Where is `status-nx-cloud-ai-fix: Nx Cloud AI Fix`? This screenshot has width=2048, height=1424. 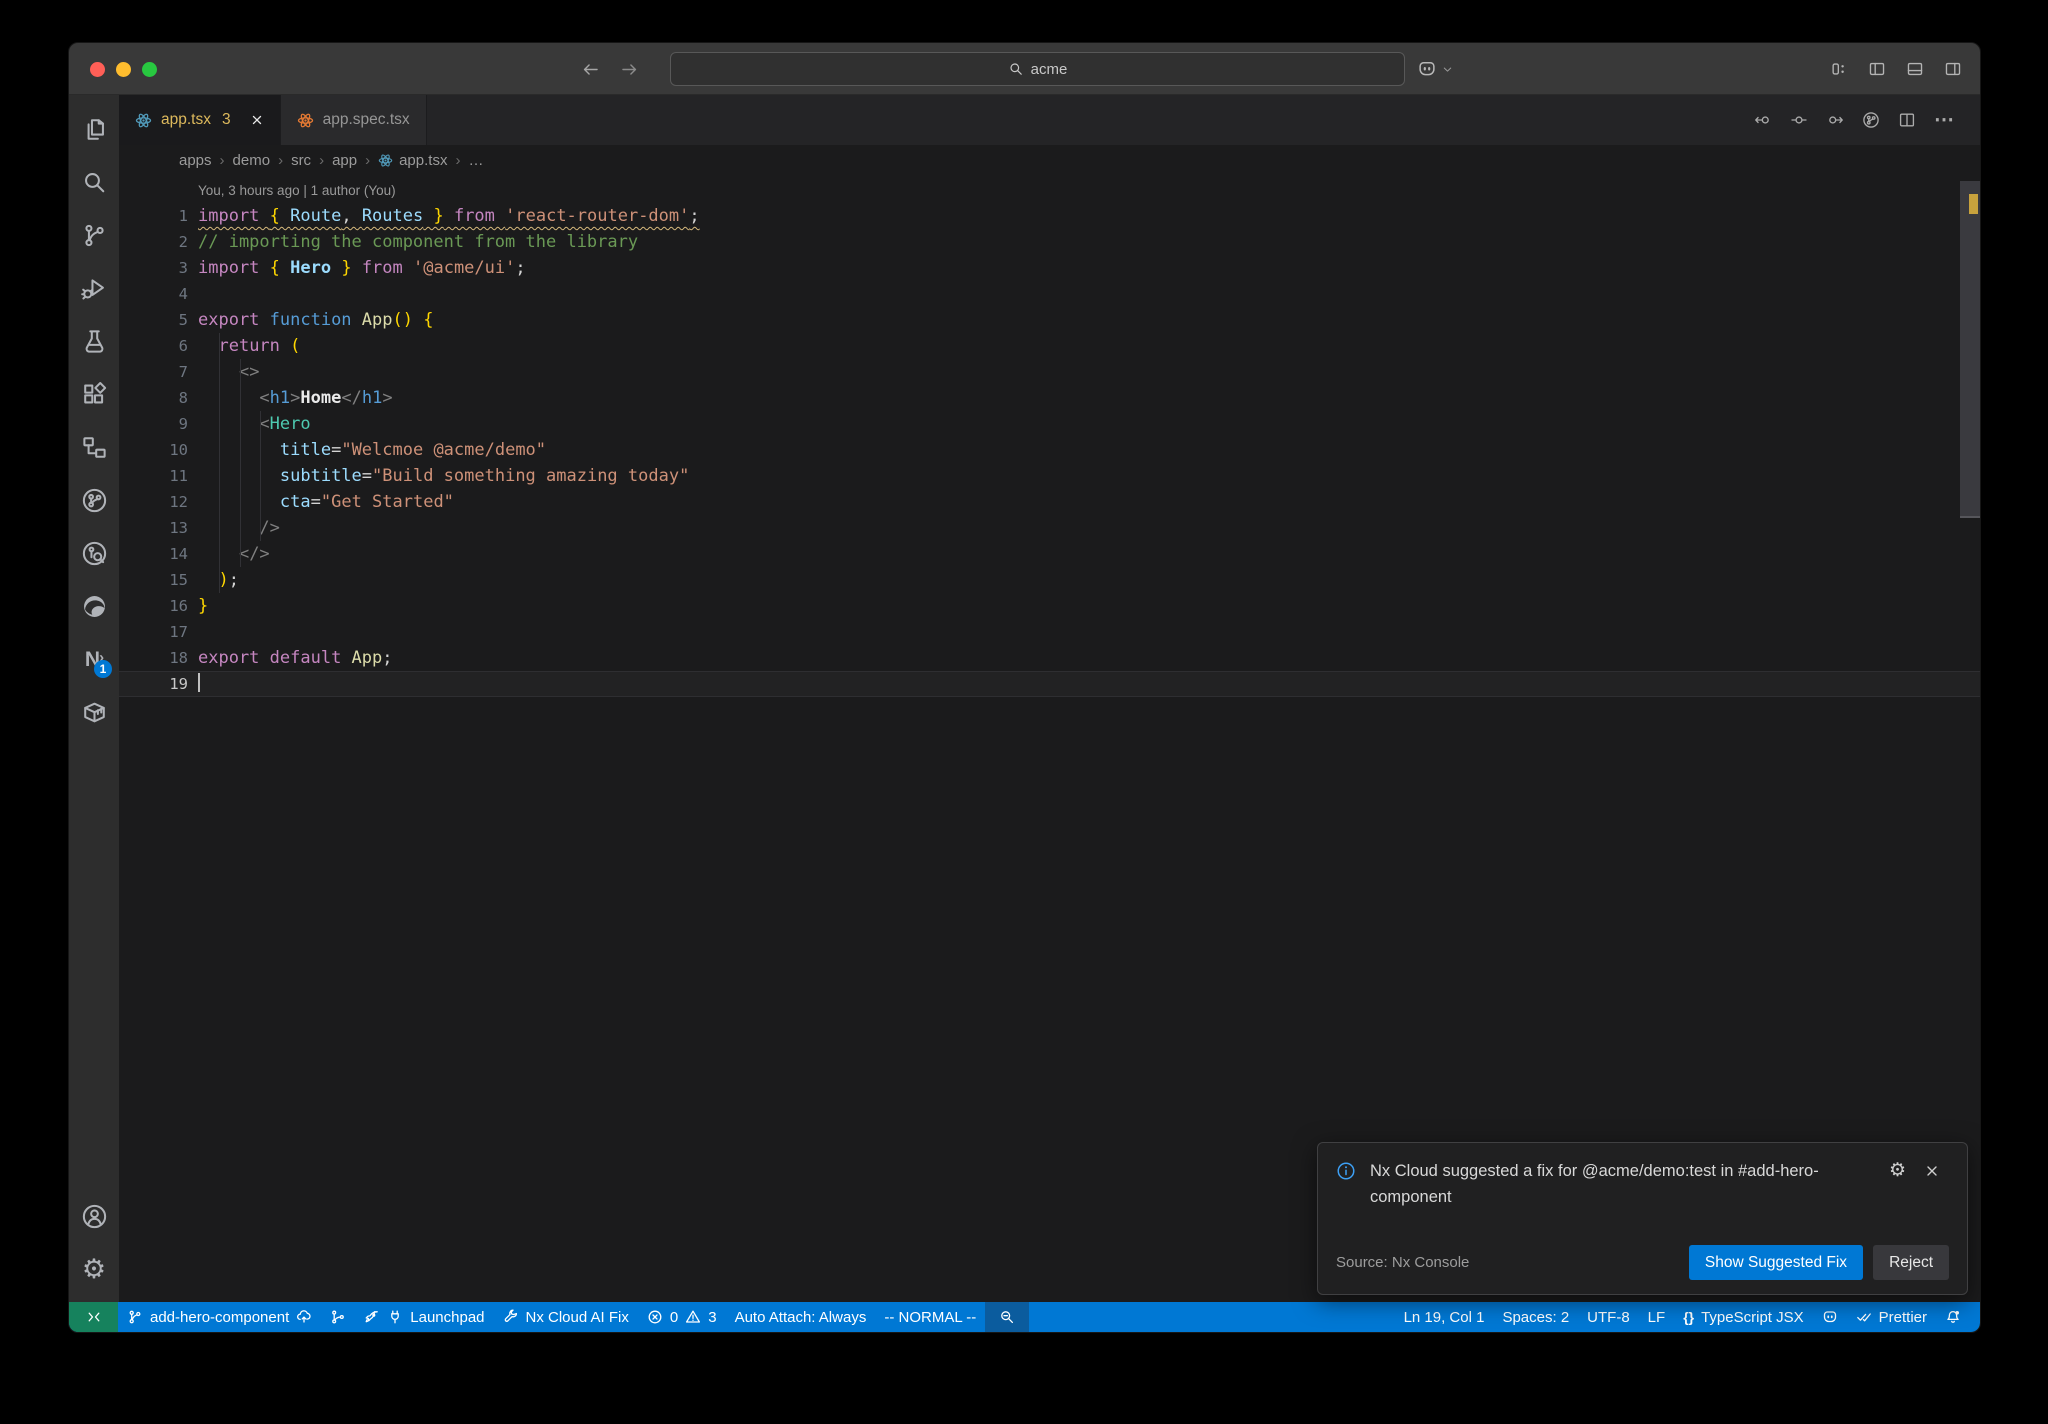 status-nx-cloud-ai-fix: Nx Cloud AI Fix is located at coordinates (566, 1317).